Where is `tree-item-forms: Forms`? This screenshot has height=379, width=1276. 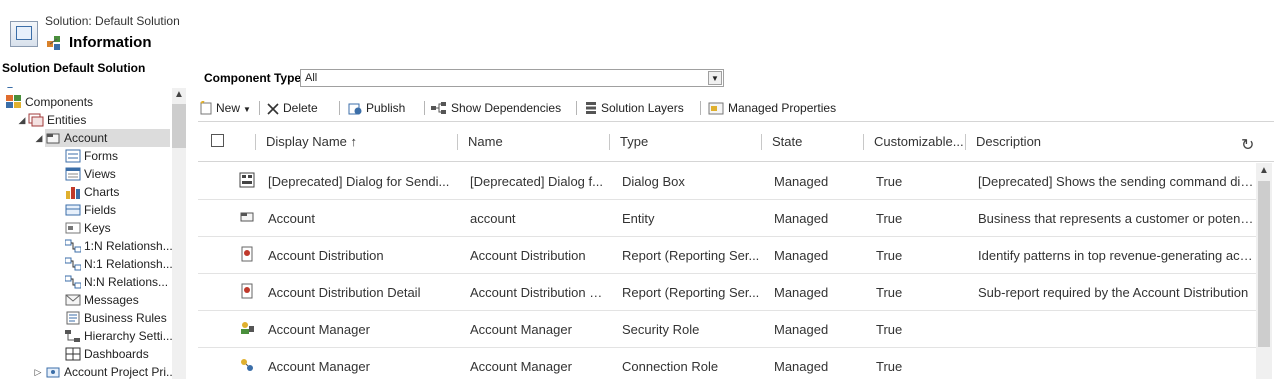
tree-item-forms: Forms is located at coordinates (91, 156).